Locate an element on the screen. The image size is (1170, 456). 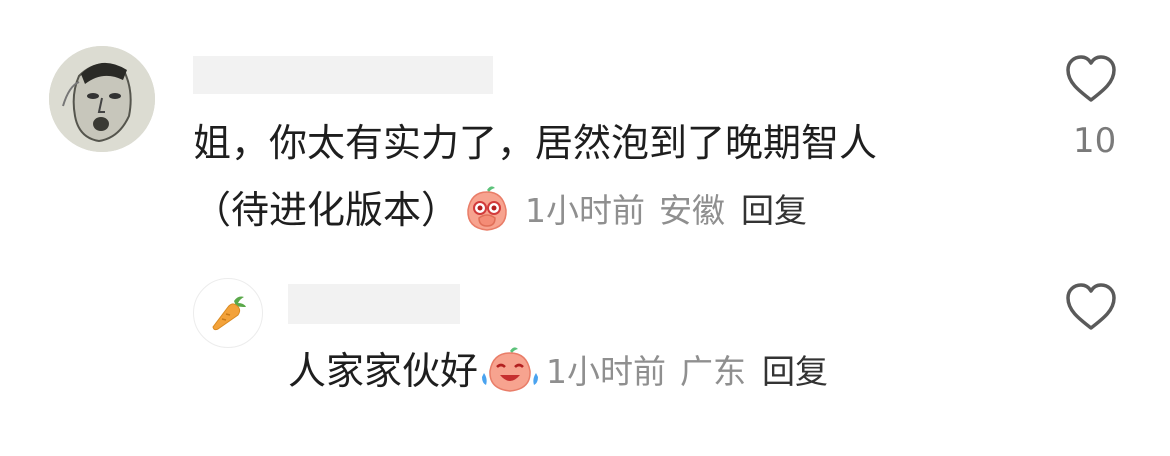
reply-comment-line: 人家家伙好 1小时前 广东 回复 is located at coordinates (558, 371).